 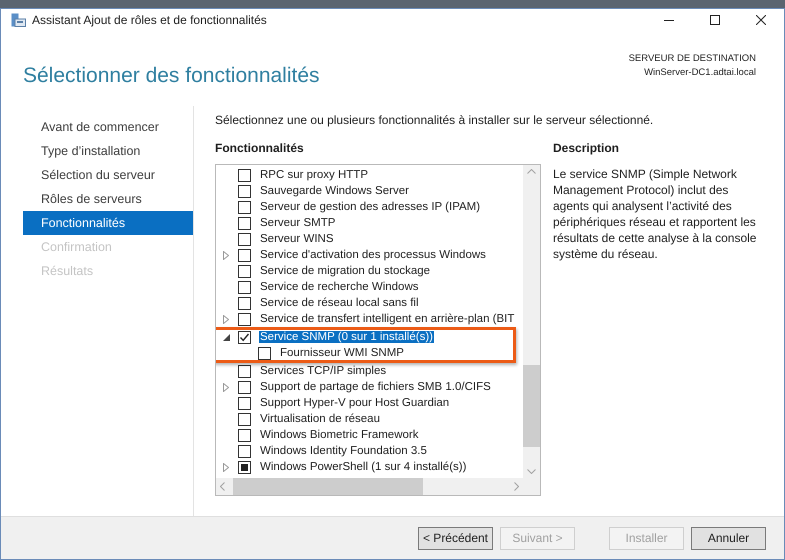 What do you see at coordinates (387, 319) in the screenshot?
I see `feature-label: Service de transfert intelligent en arrière-plan (BIT` at bounding box center [387, 319].